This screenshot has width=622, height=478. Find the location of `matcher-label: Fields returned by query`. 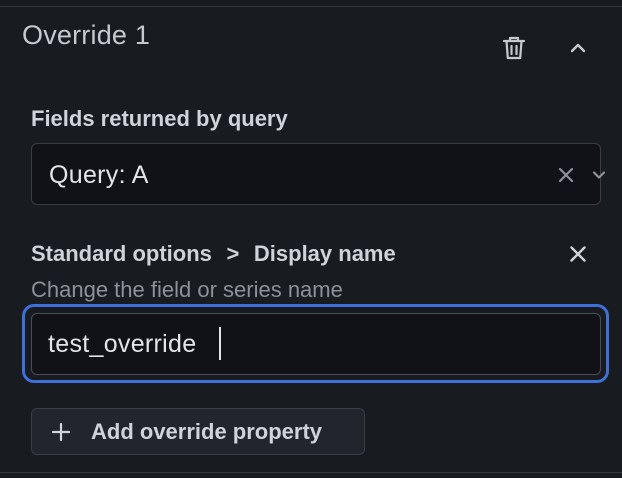

matcher-label: Fields returned by query is located at coordinates (159, 118).